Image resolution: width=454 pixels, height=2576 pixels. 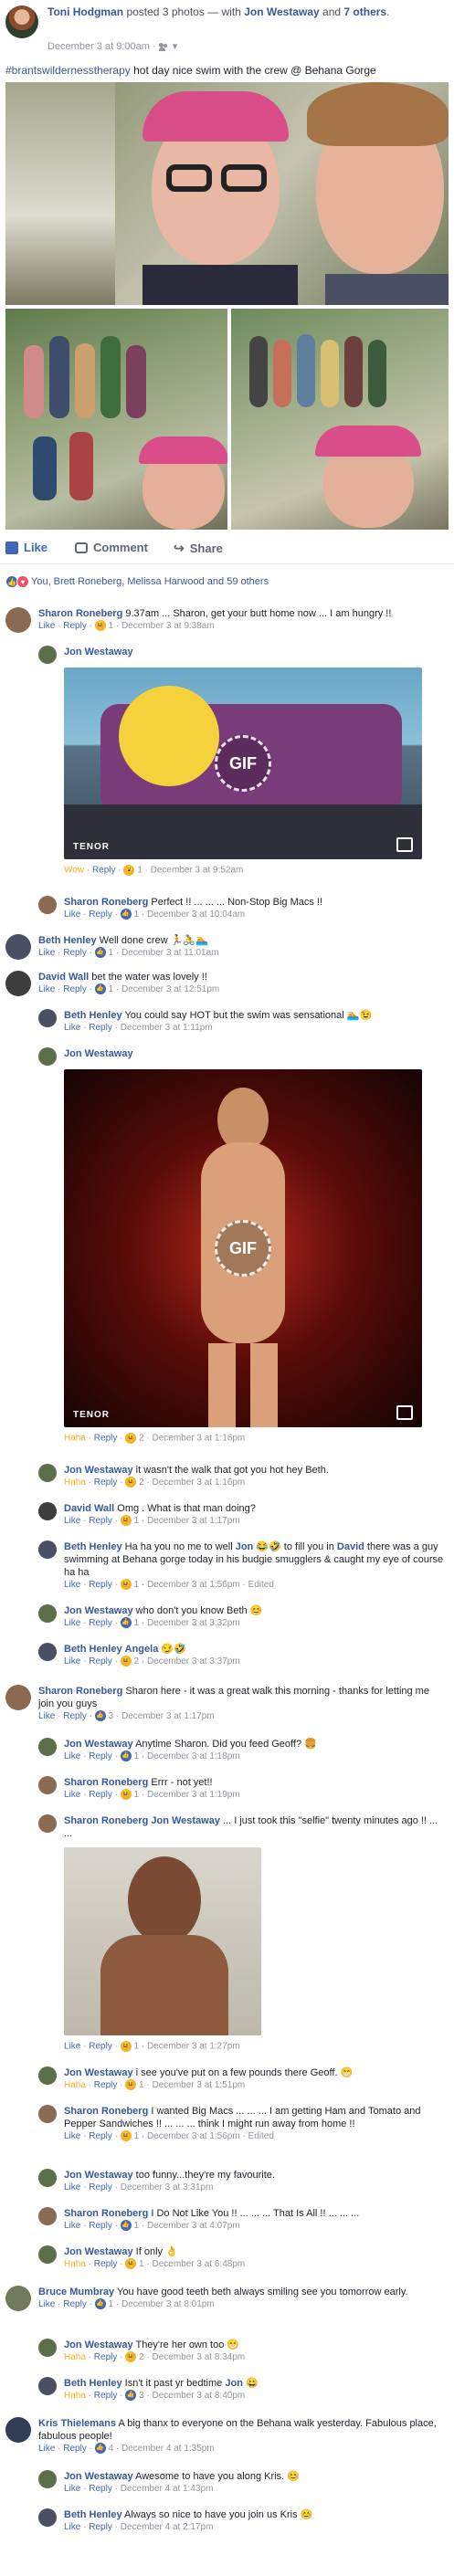 What do you see at coordinates (193, 1756) in the screenshot?
I see `text: December 3 at 1:18pm` at bounding box center [193, 1756].